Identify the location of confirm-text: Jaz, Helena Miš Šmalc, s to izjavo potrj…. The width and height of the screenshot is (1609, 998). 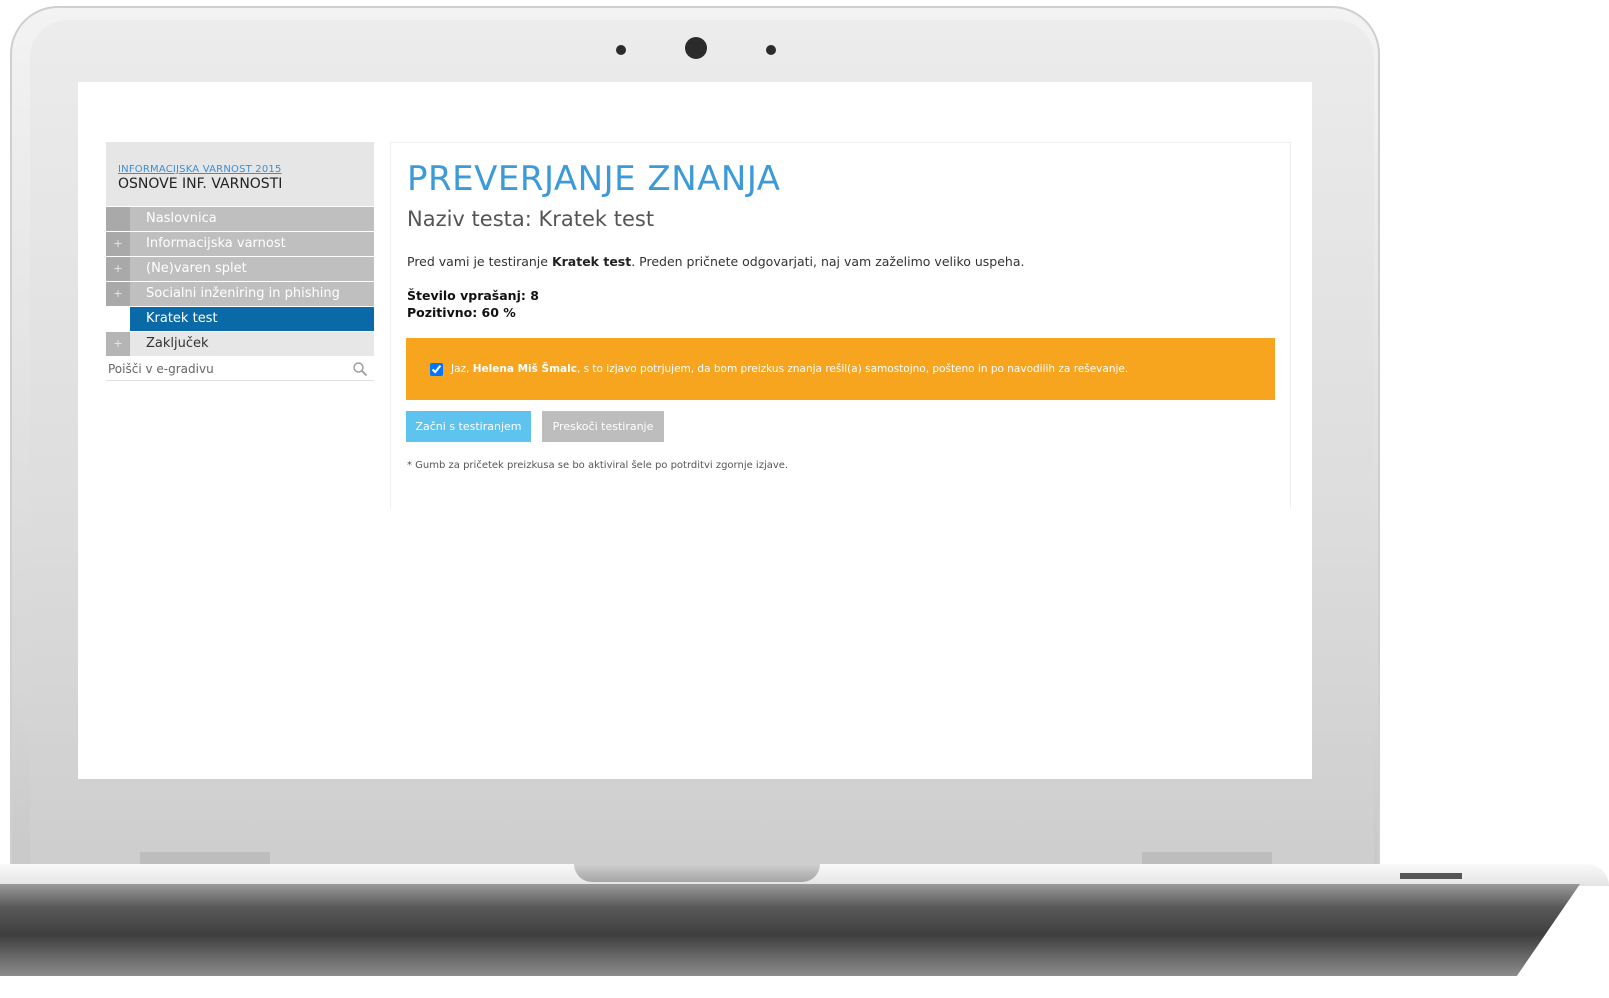
(789, 369).